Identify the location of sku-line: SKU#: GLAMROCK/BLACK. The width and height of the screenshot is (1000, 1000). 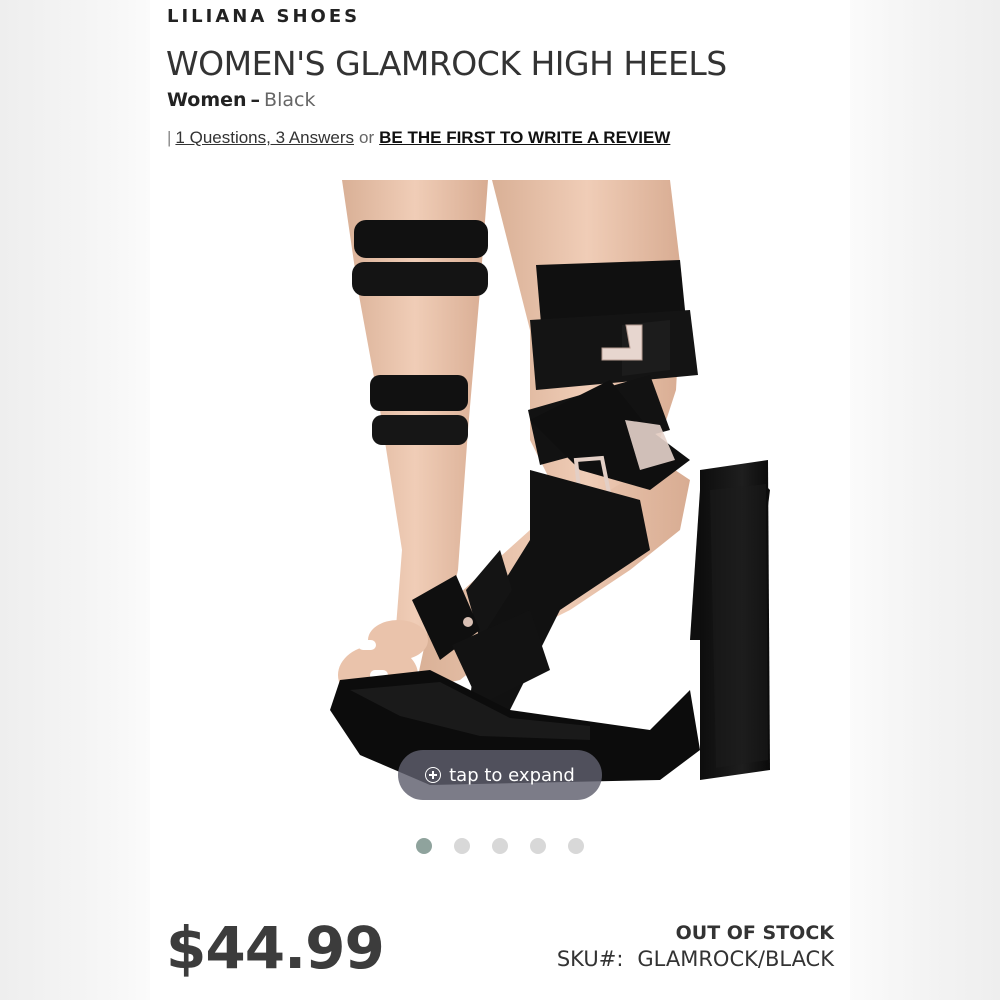
(695, 959).